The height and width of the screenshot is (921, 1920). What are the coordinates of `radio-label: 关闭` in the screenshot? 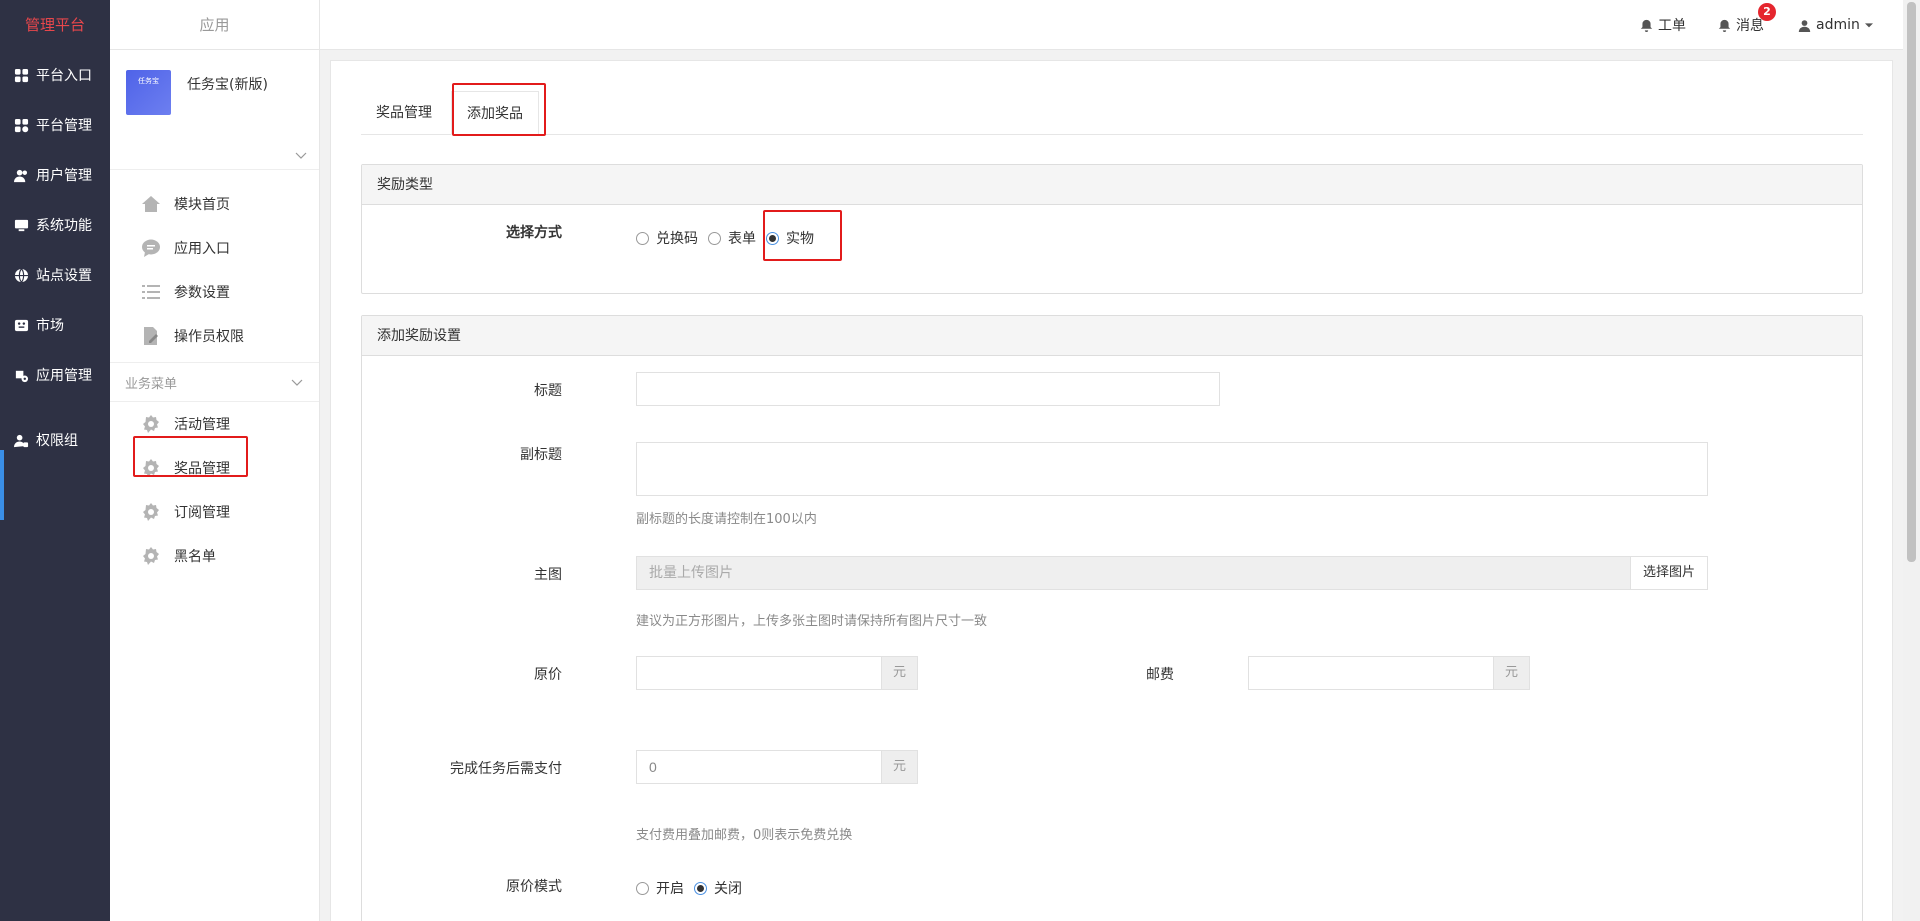 It's located at (728, 889).